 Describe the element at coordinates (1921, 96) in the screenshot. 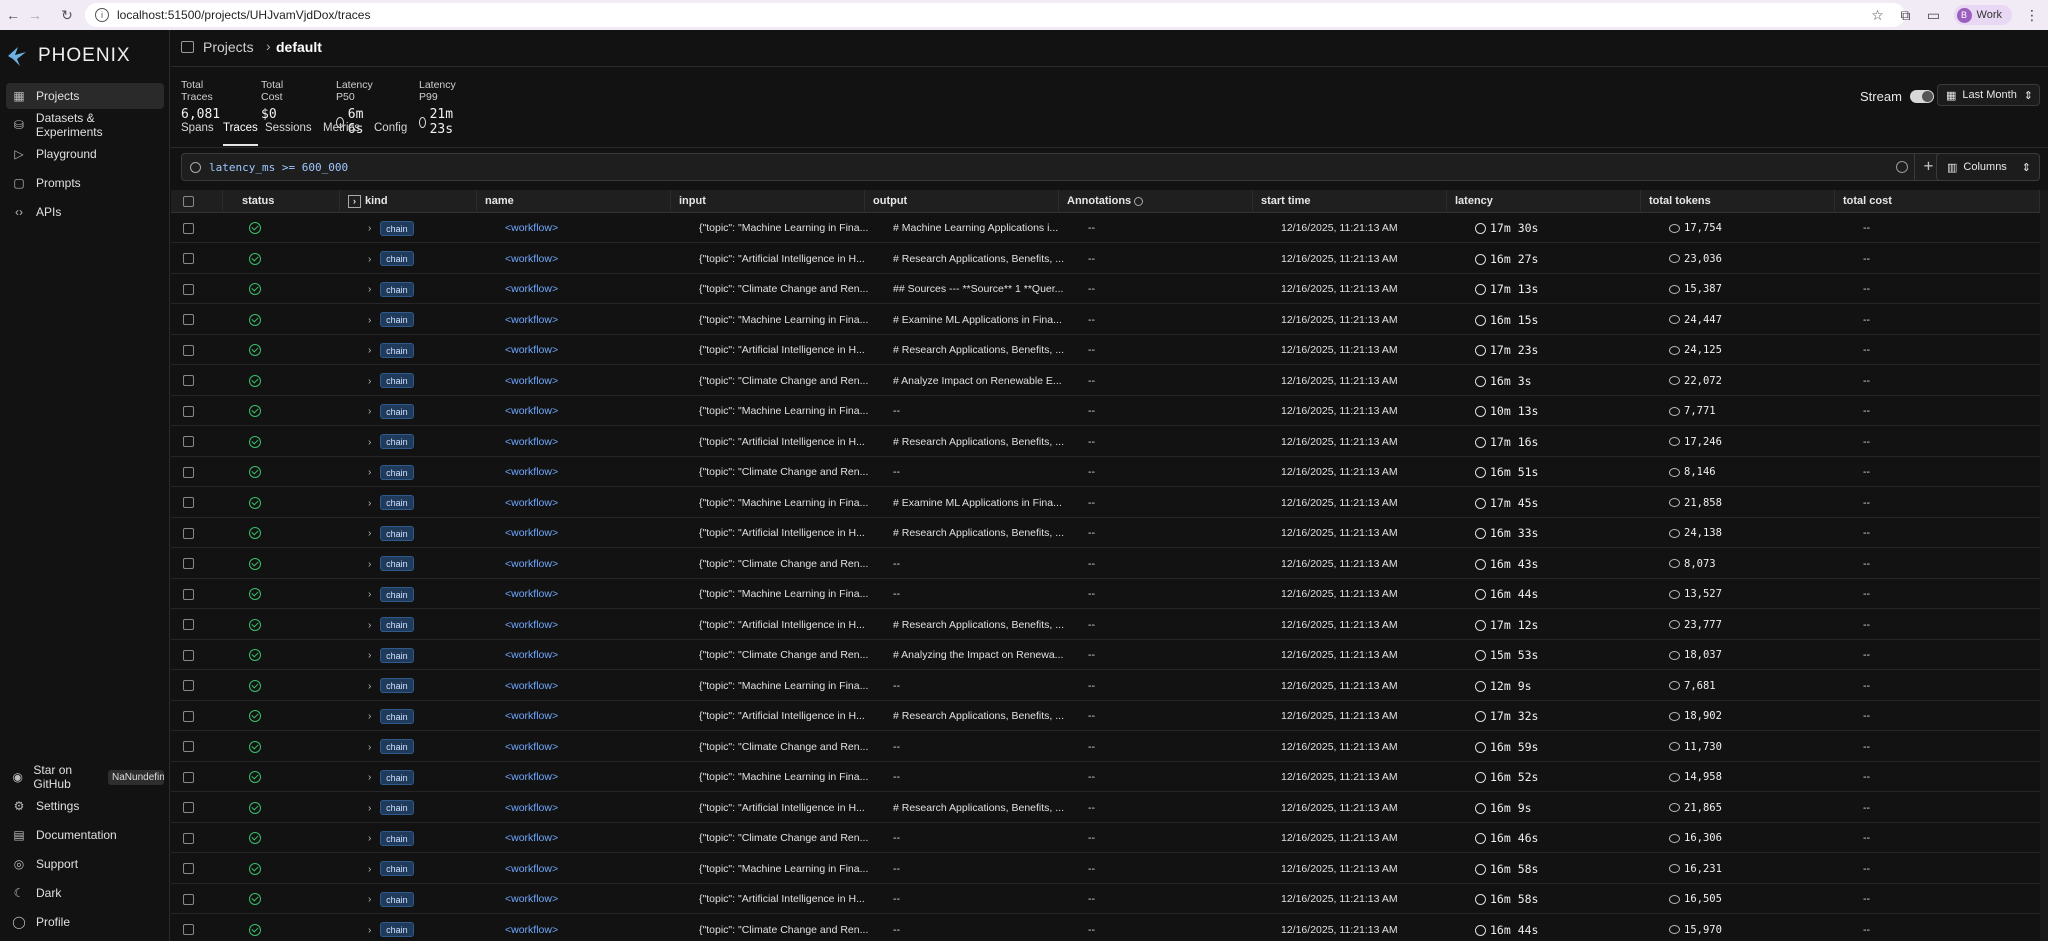

I see `stream-toggle` at that location.